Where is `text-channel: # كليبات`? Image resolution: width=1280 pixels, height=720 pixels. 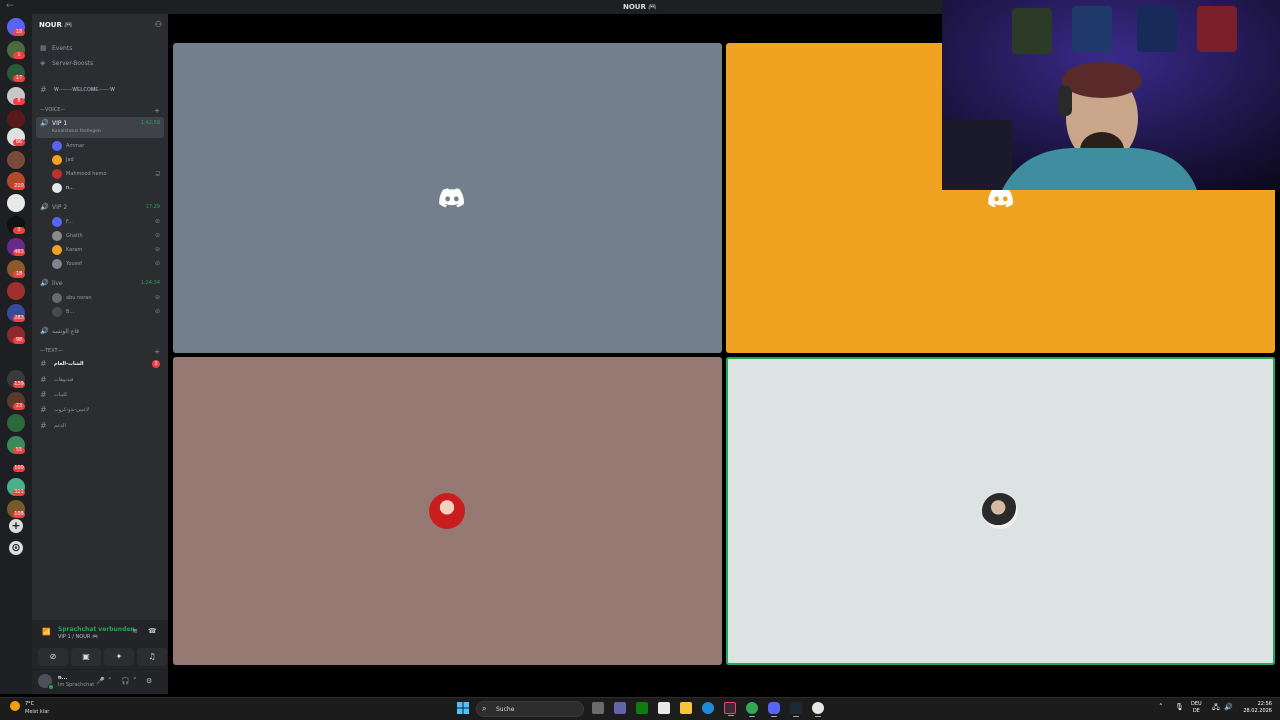
text-channel: # كليبات is located at coordinates (100, 395).